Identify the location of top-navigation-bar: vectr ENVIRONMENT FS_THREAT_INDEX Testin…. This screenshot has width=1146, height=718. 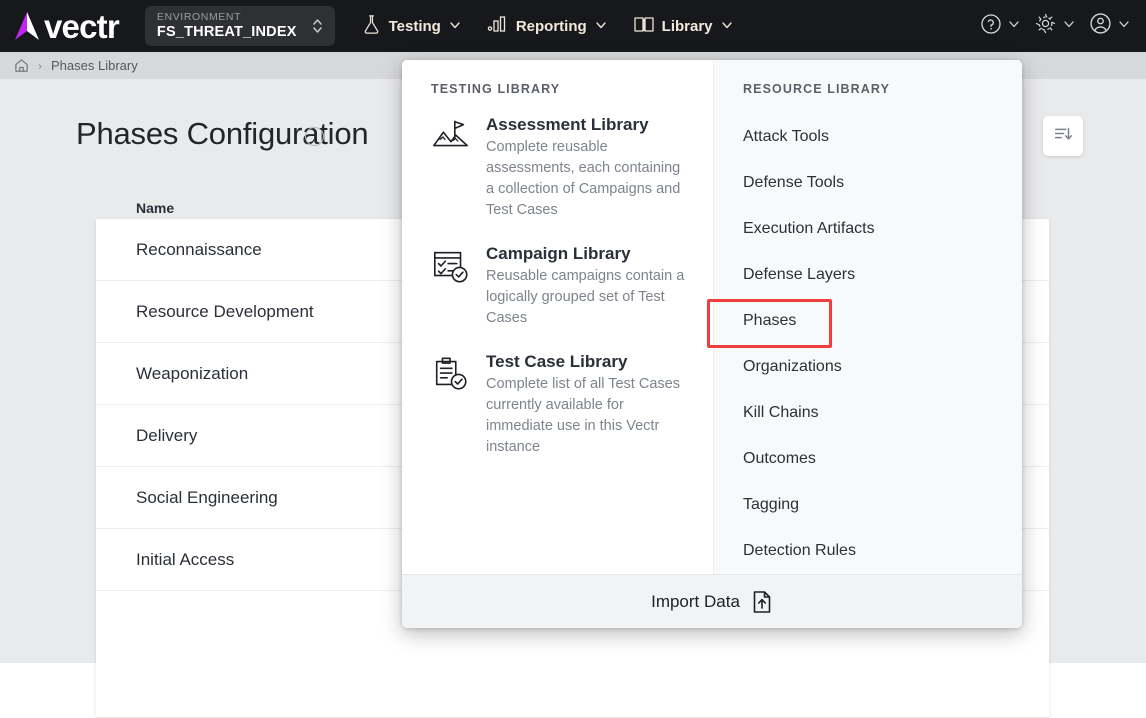
(573, 26).